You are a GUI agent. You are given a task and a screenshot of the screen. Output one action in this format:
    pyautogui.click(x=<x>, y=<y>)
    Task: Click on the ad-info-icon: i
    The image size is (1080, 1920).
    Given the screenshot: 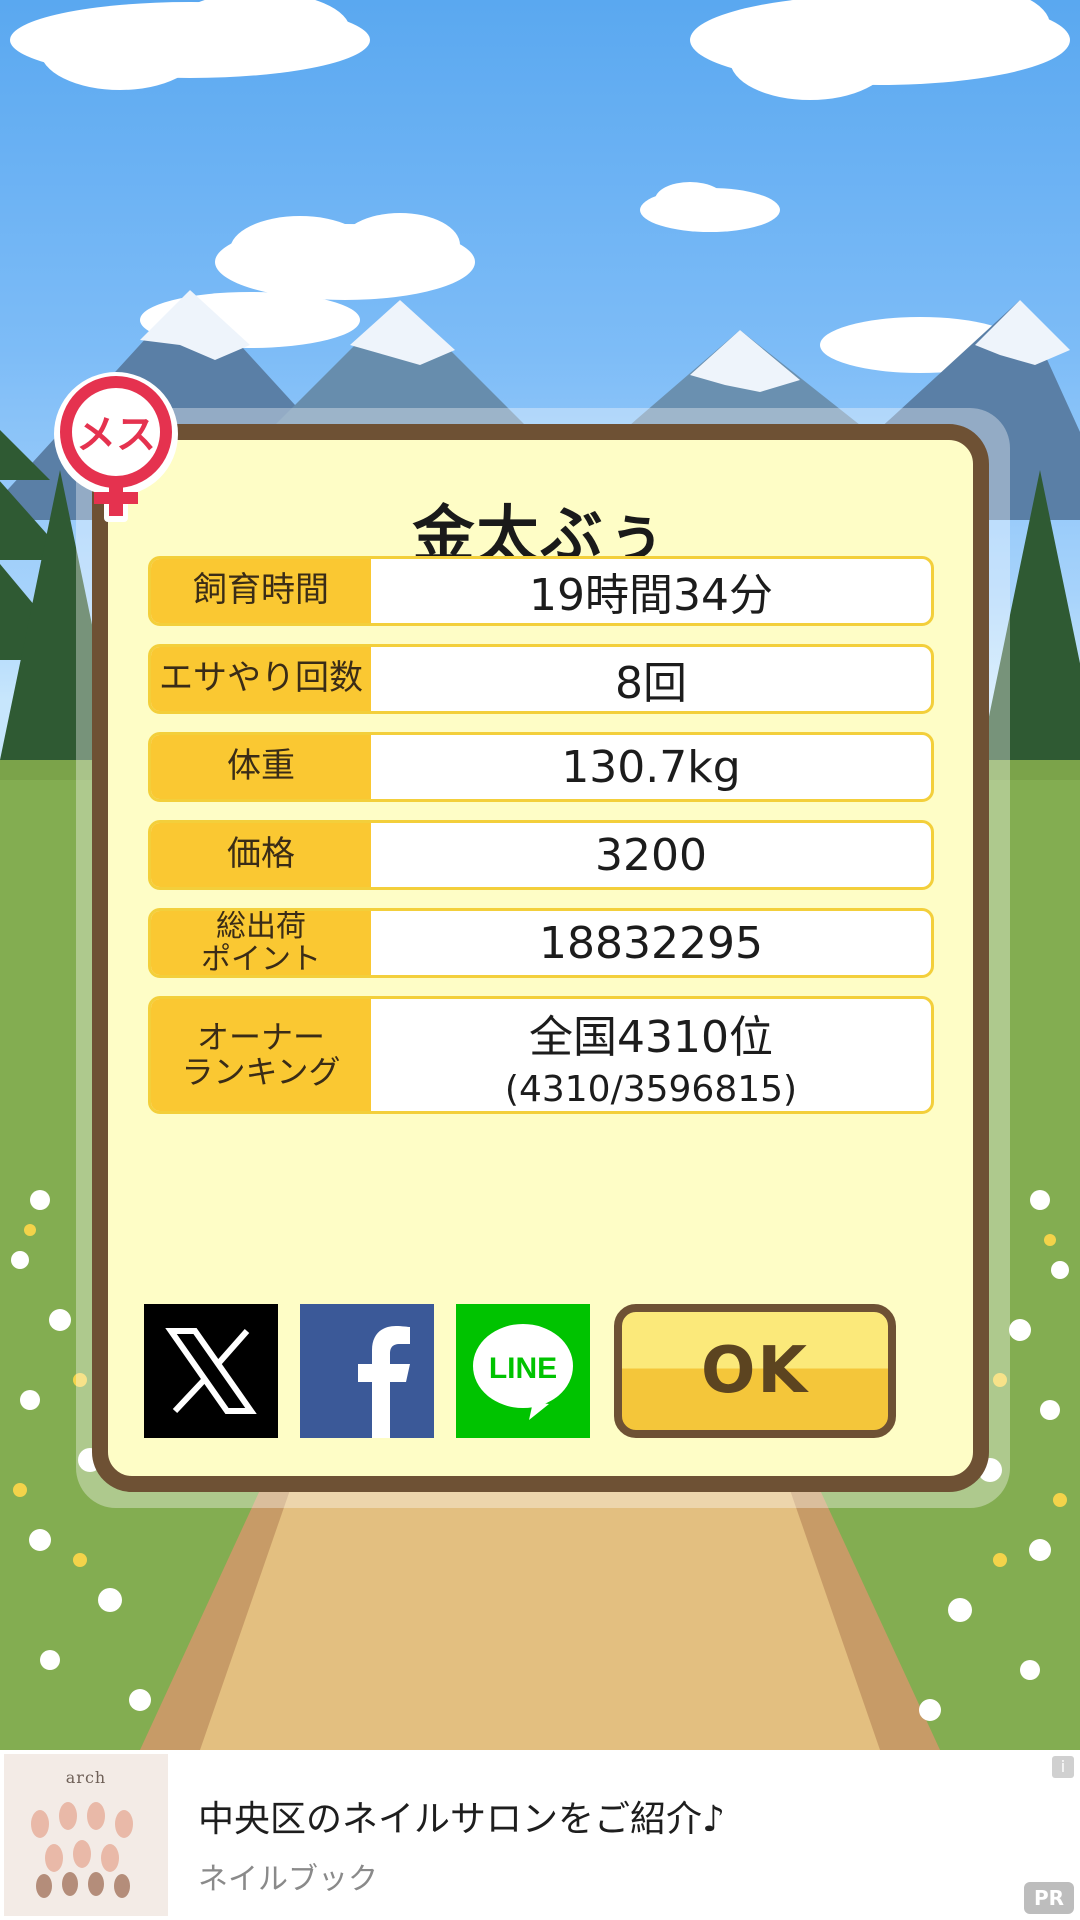 What is the action you would take?
    pyautogui.click(x=1063, y=1767)
    